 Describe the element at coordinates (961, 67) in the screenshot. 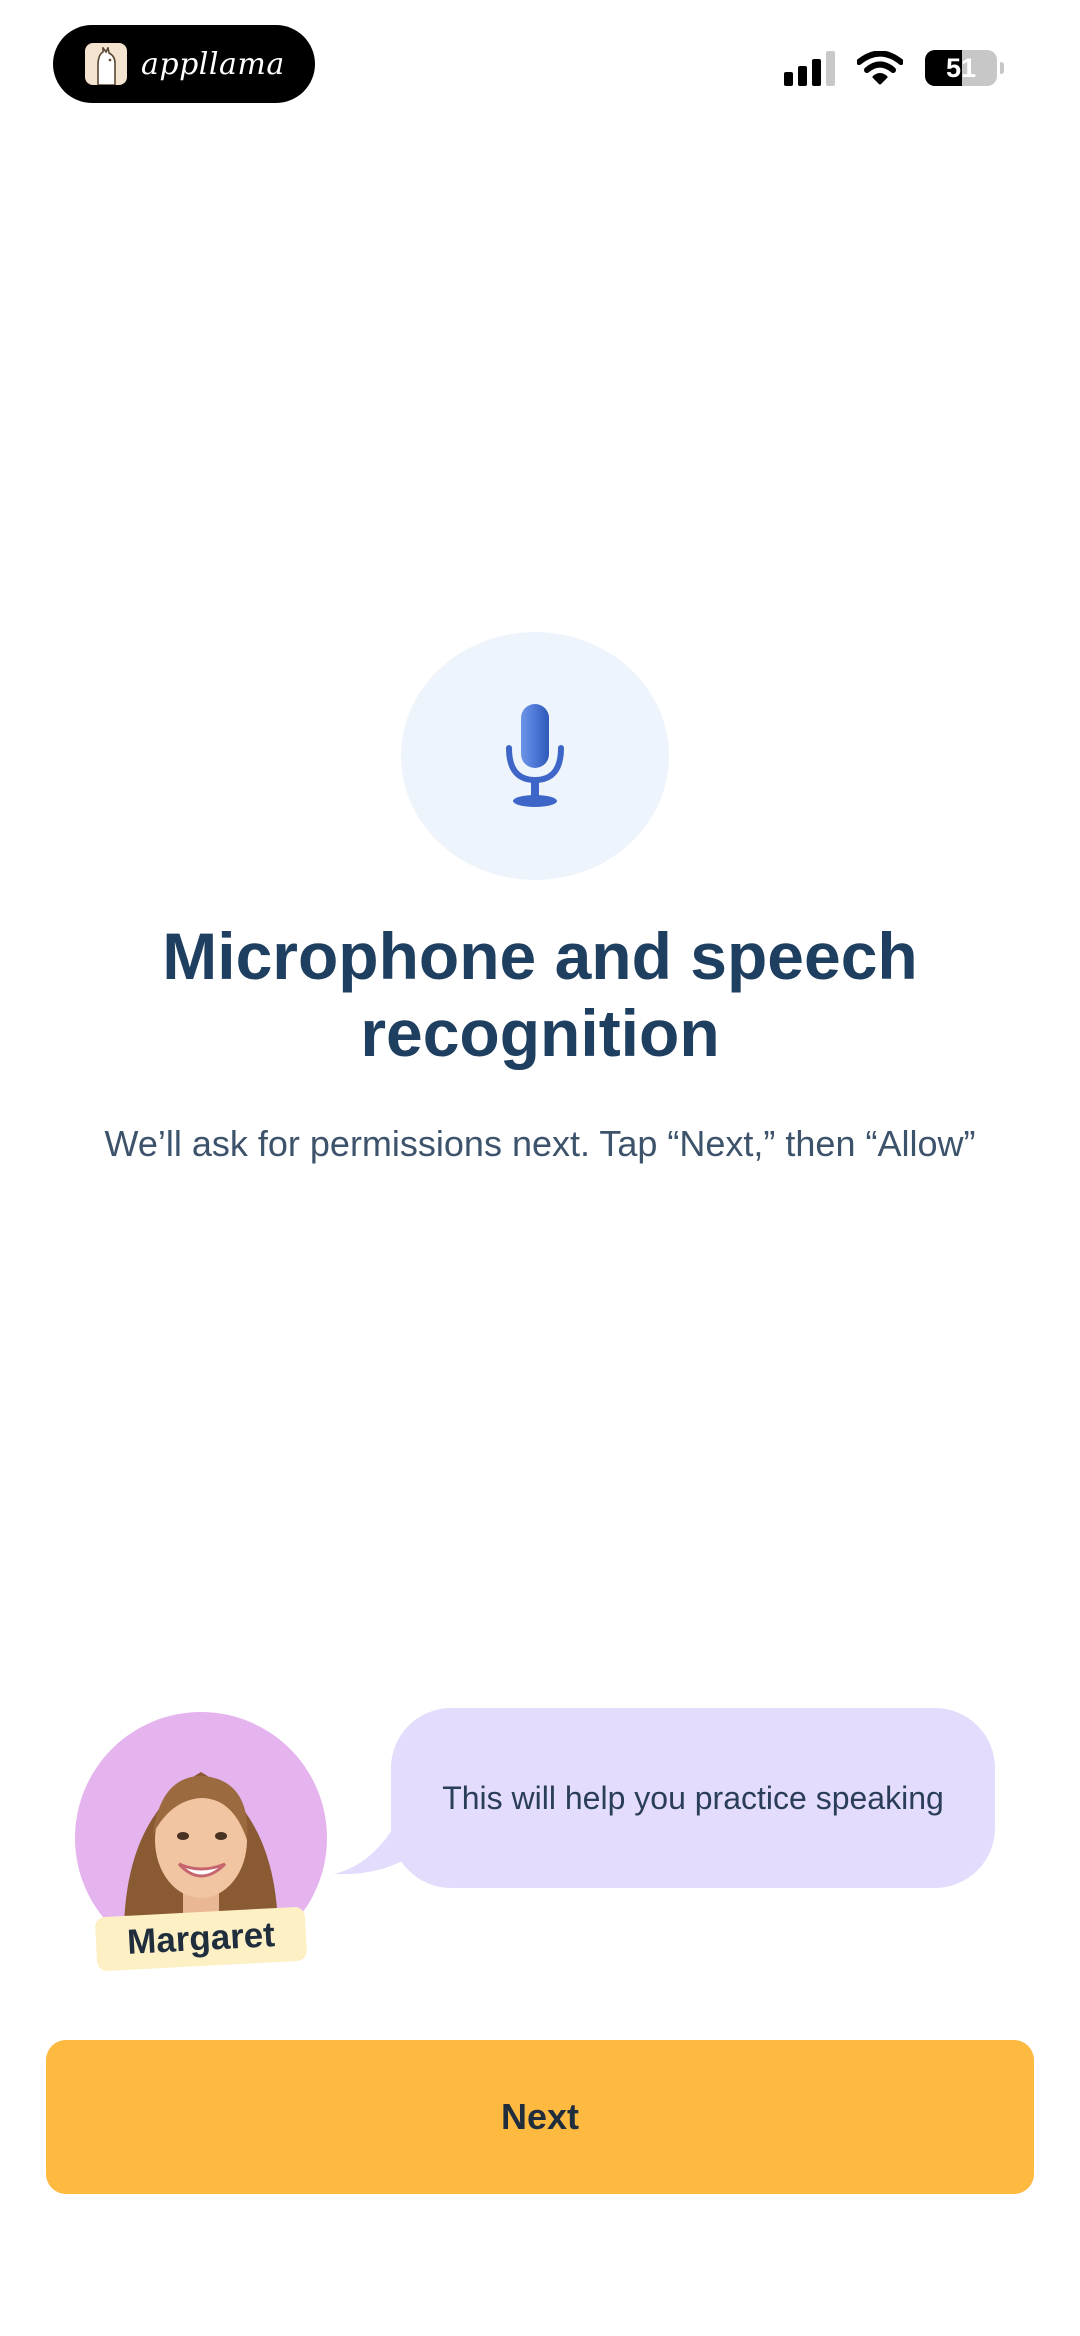

I see `battery-level: 51` at that location.